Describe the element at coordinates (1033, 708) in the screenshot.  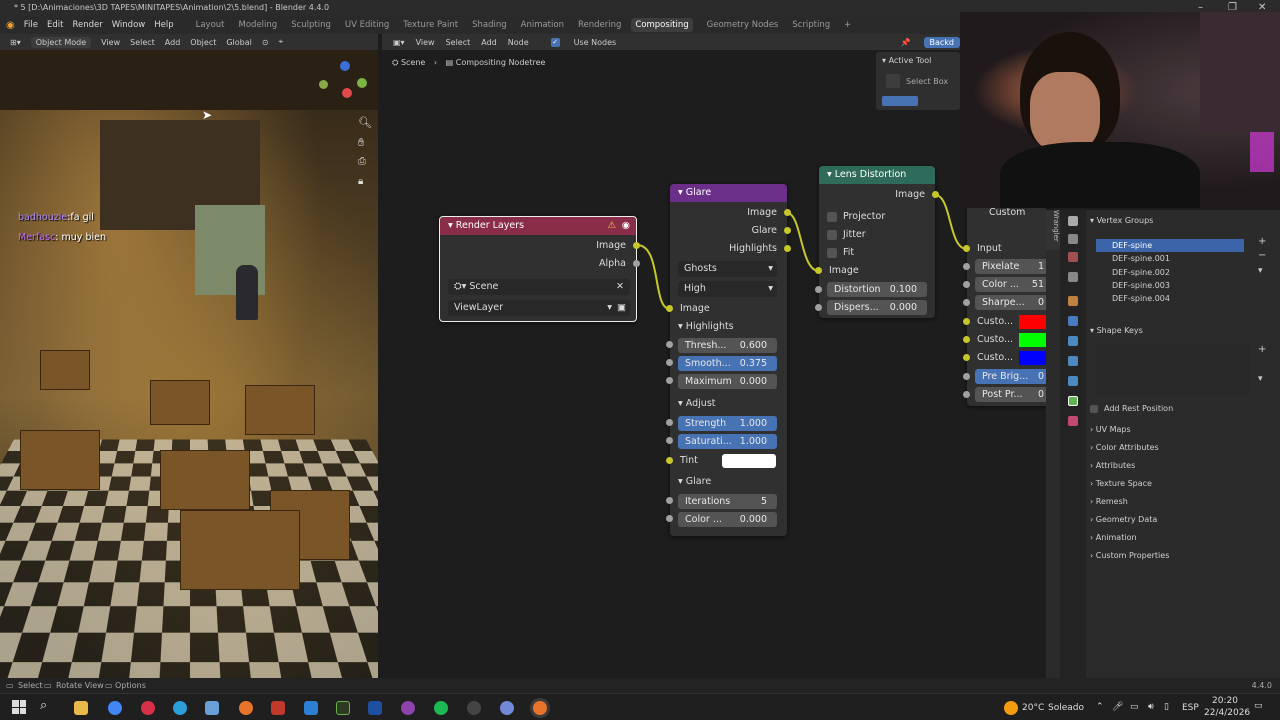
I see `weather-temp: 20°C` at that location.